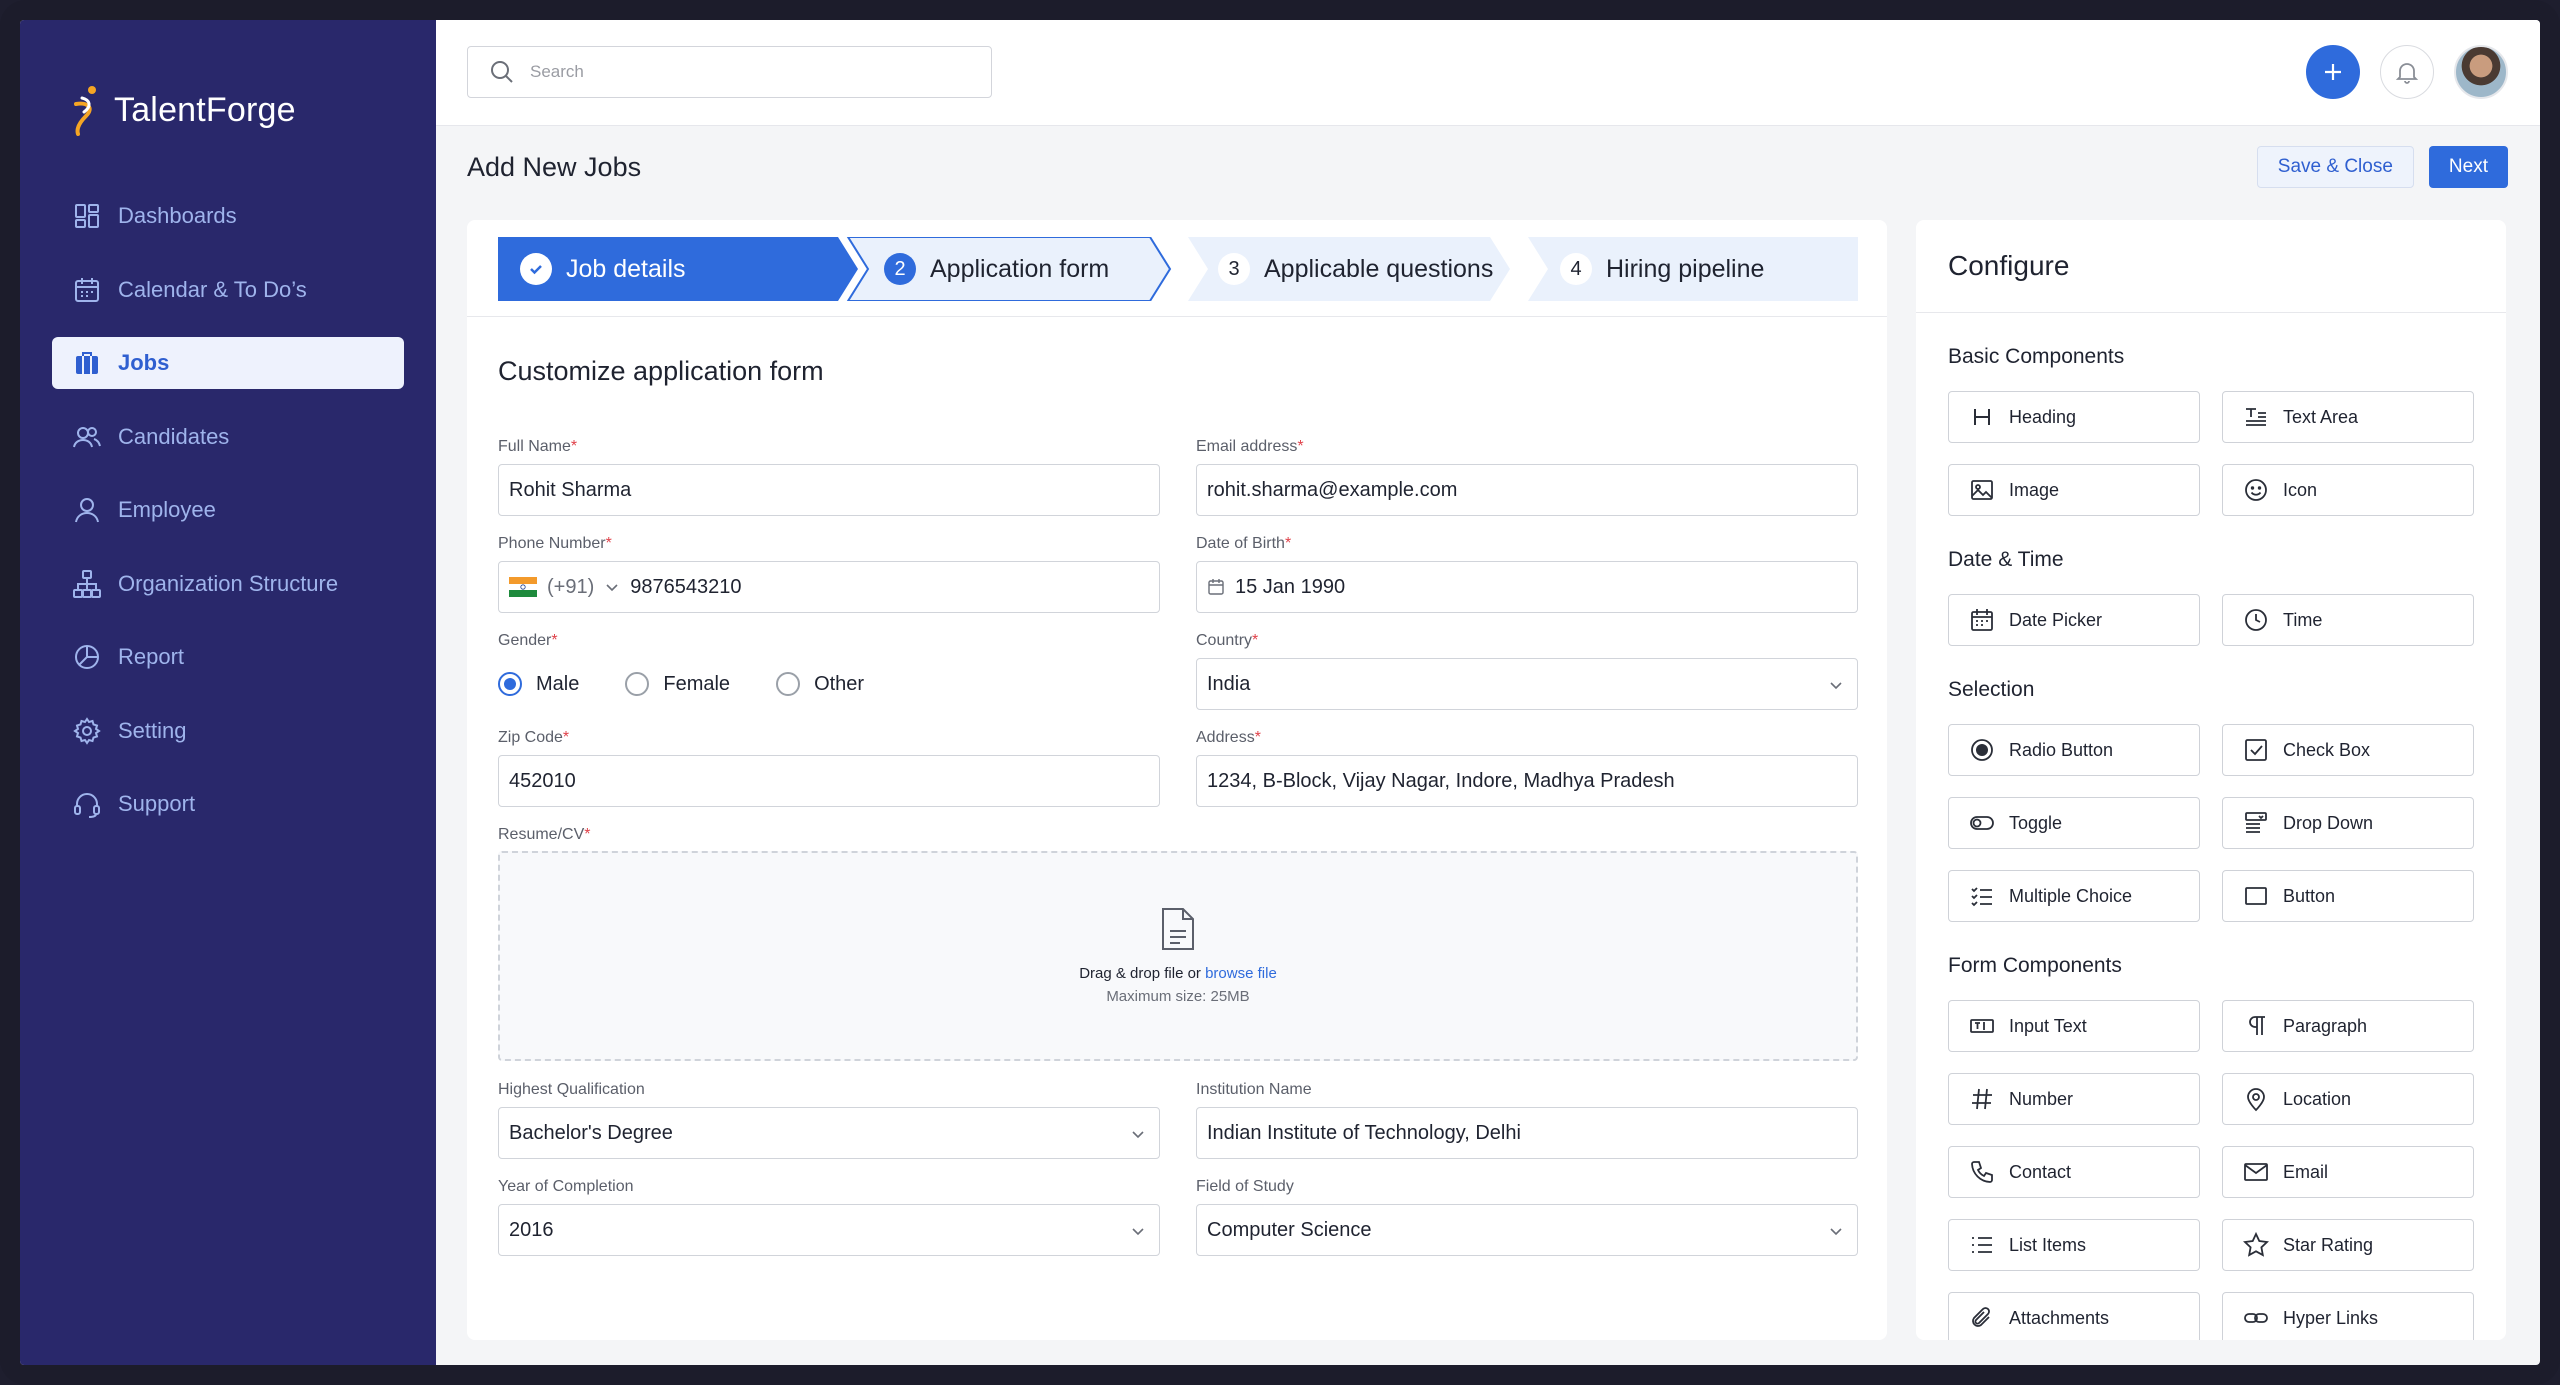 This screenshot has height=1385, width=2560. I want to click on pie-chart-icon, so click(87, 657).